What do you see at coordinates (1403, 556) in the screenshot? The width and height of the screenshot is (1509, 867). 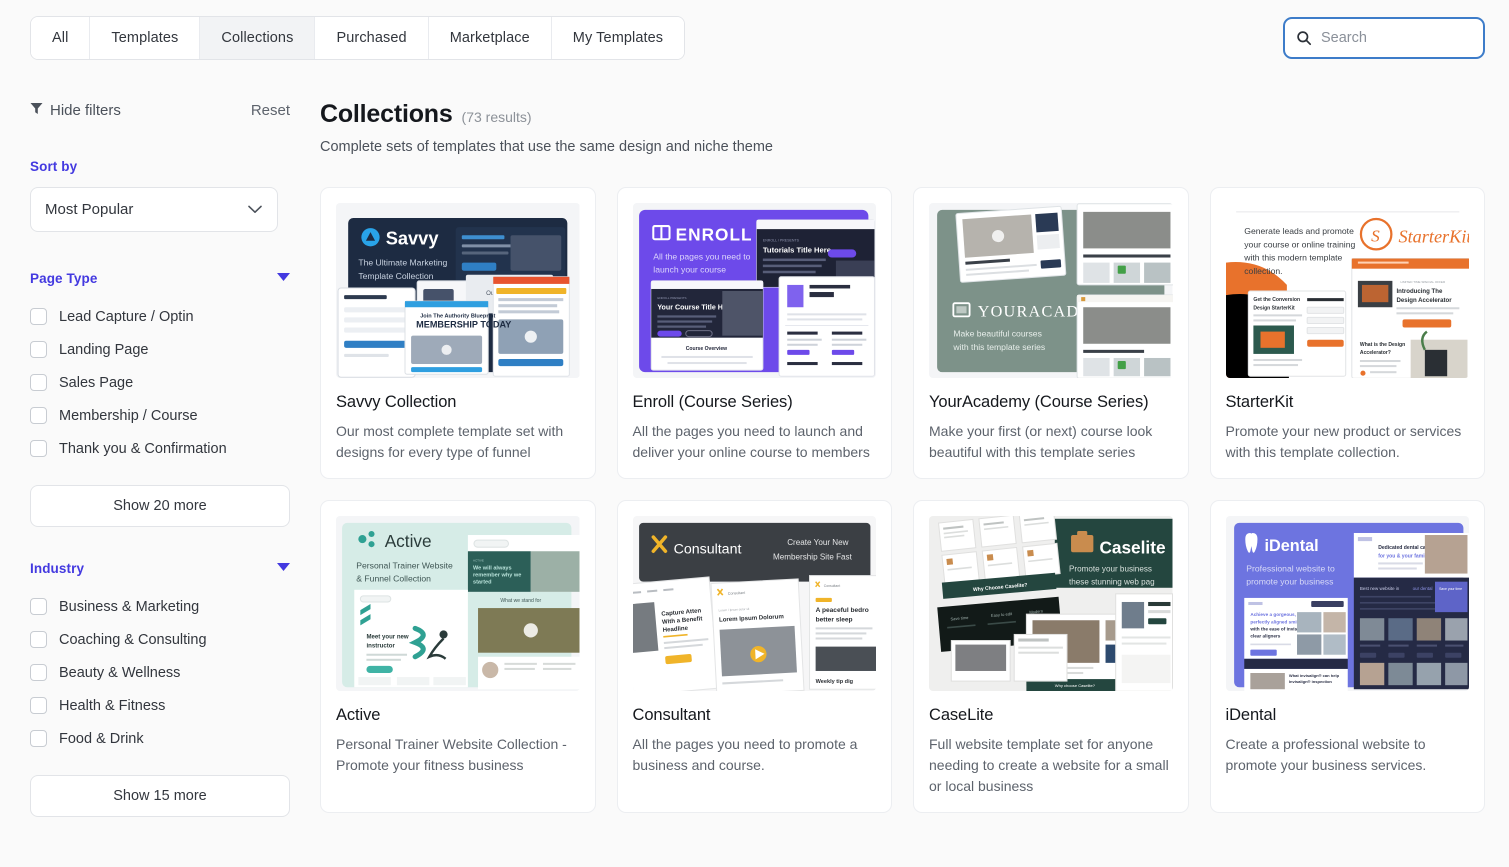 I see `svg-text: for you & your family` at bounding box center [1403, 556].